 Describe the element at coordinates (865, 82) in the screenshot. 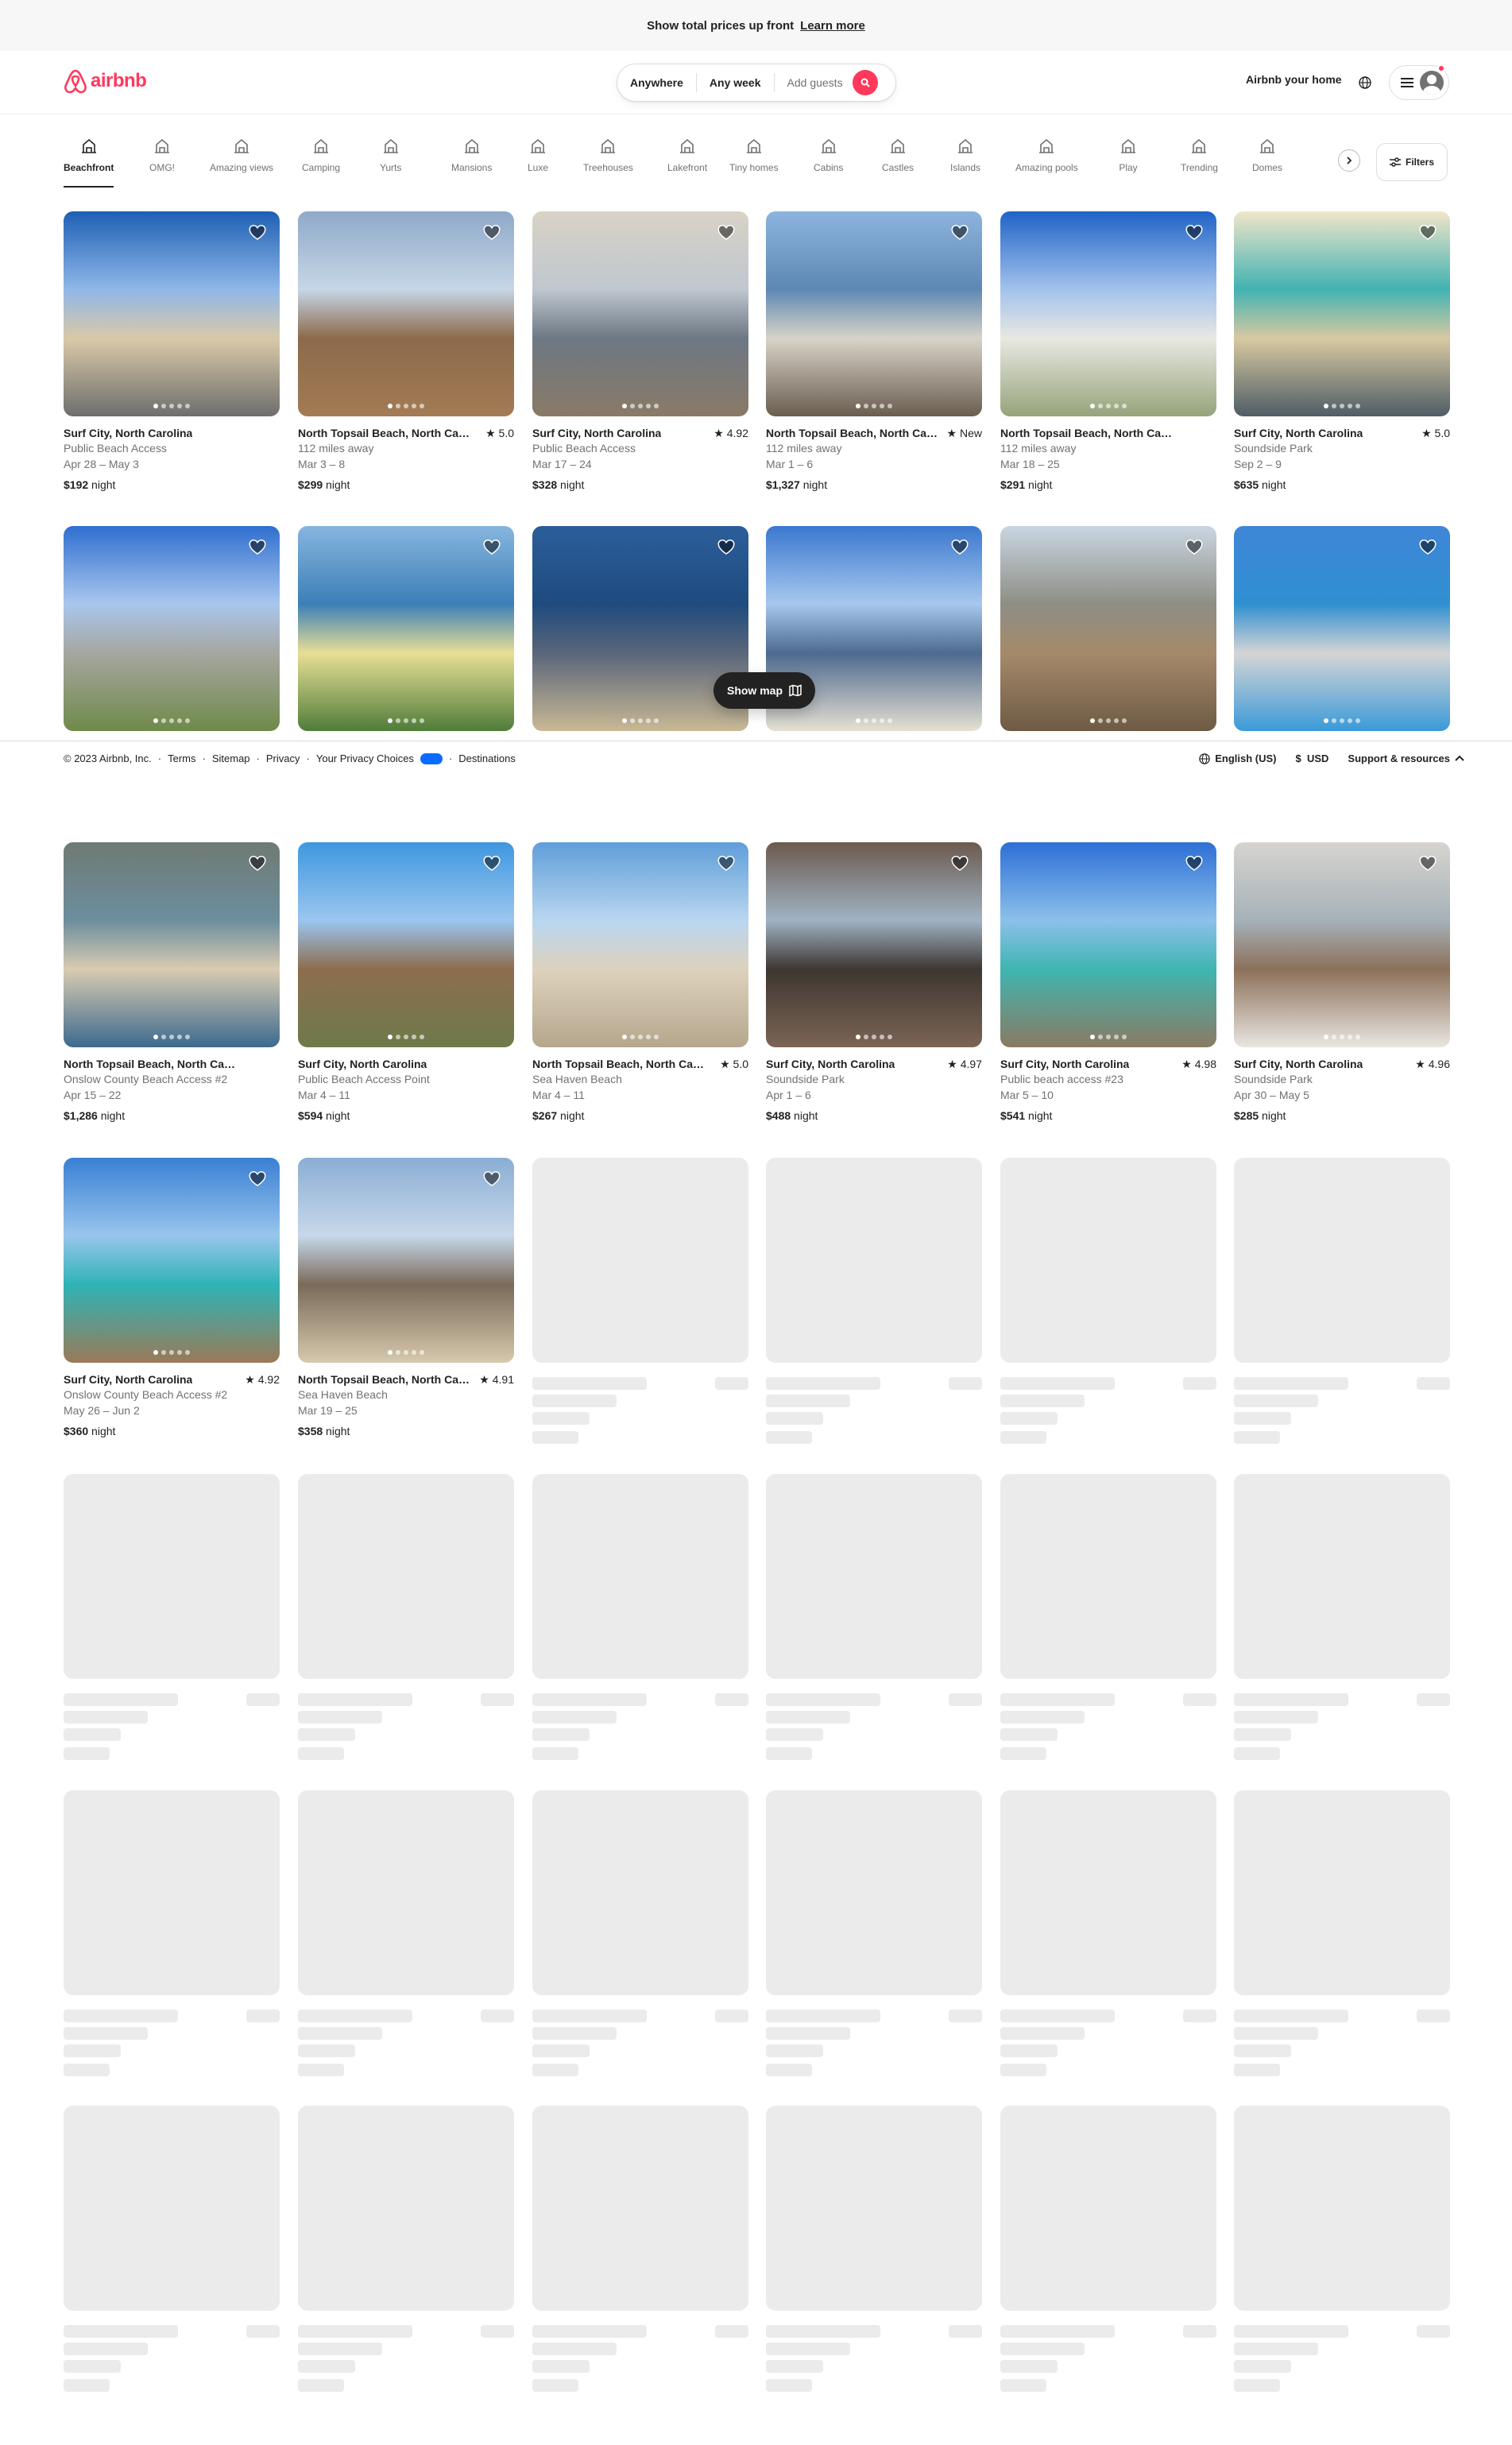

I see `search-button` at that location.